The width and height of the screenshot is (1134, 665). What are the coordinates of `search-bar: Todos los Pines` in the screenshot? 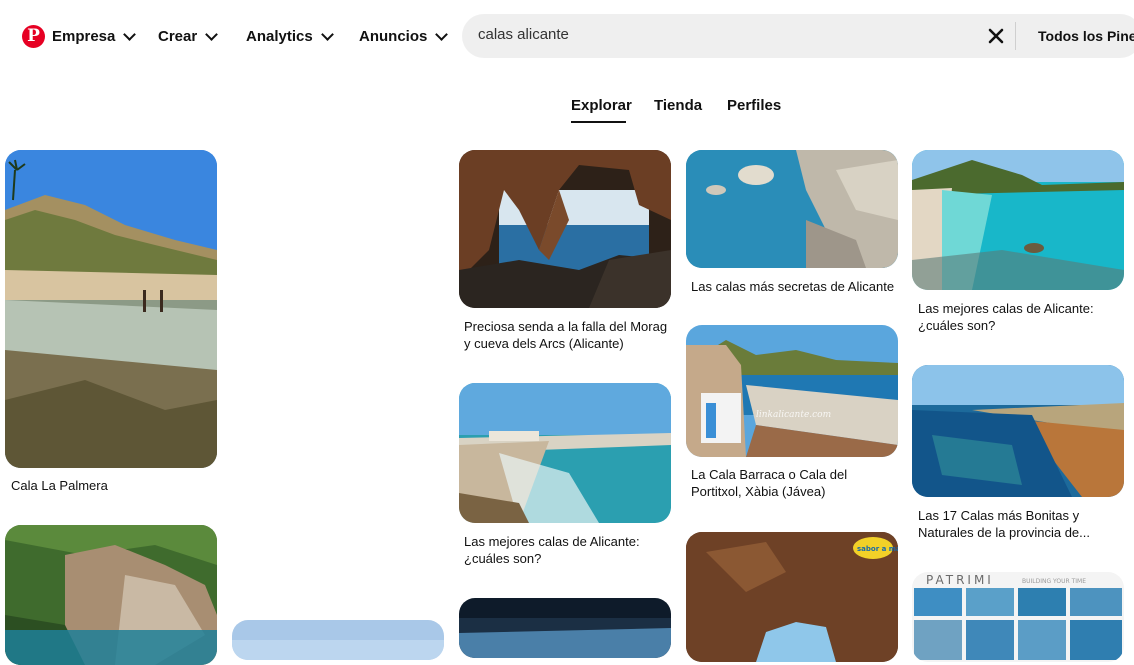 It's located at (798, 36).